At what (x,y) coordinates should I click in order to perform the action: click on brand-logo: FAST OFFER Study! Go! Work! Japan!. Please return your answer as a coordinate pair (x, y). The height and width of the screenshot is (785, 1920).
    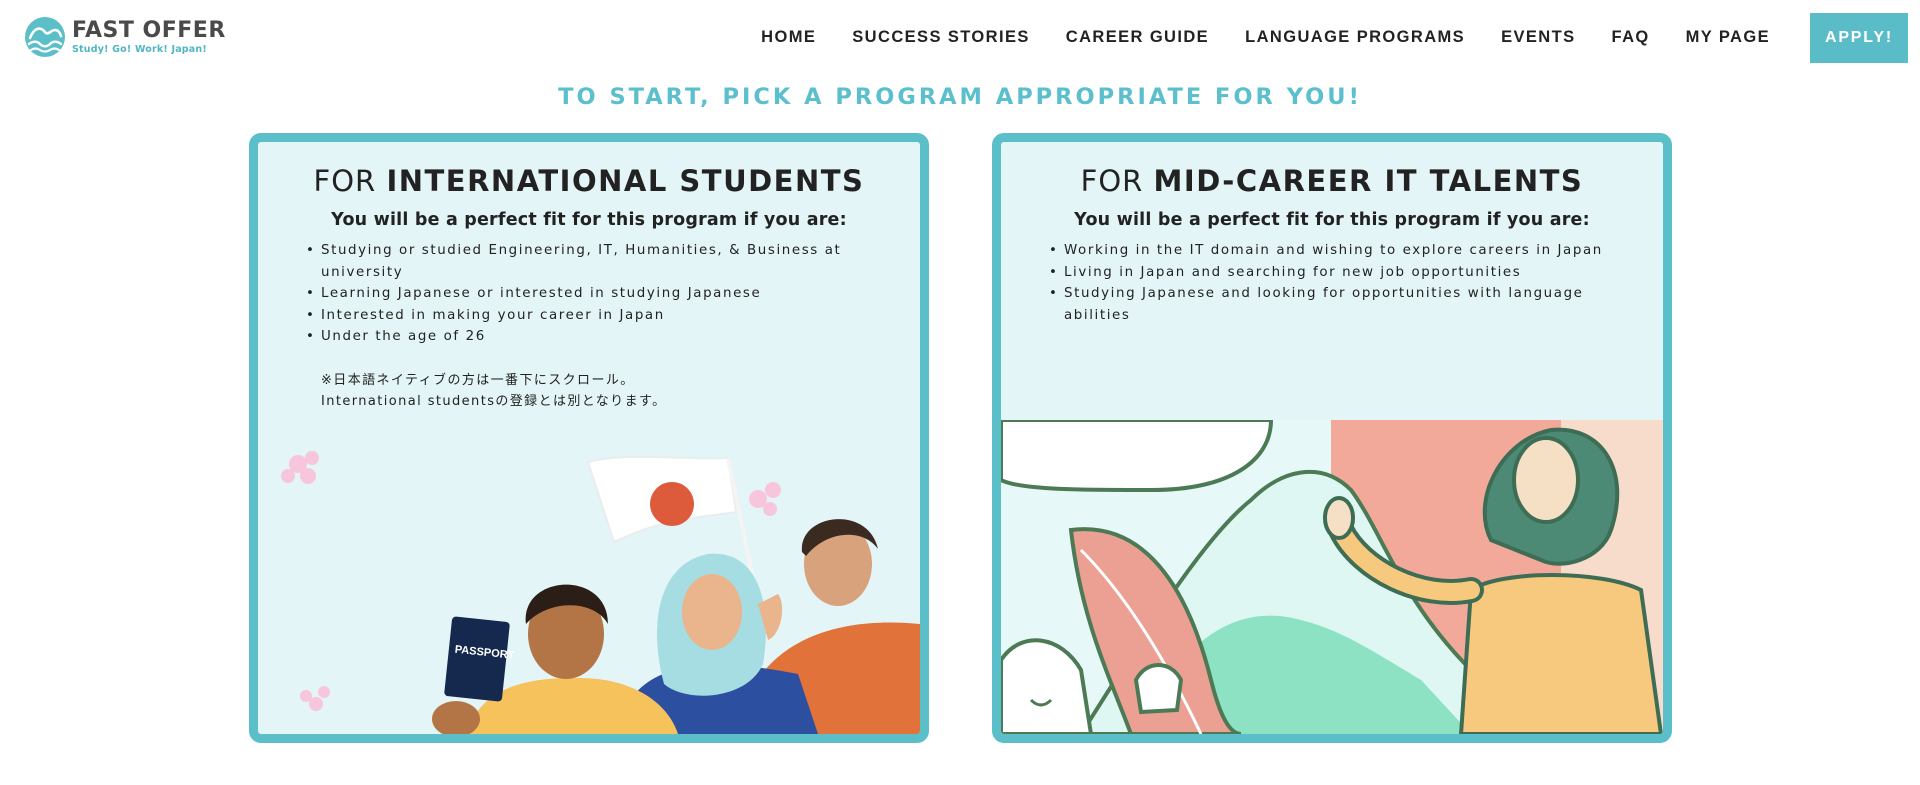
    Looking at the image, I should click on (125, 37).